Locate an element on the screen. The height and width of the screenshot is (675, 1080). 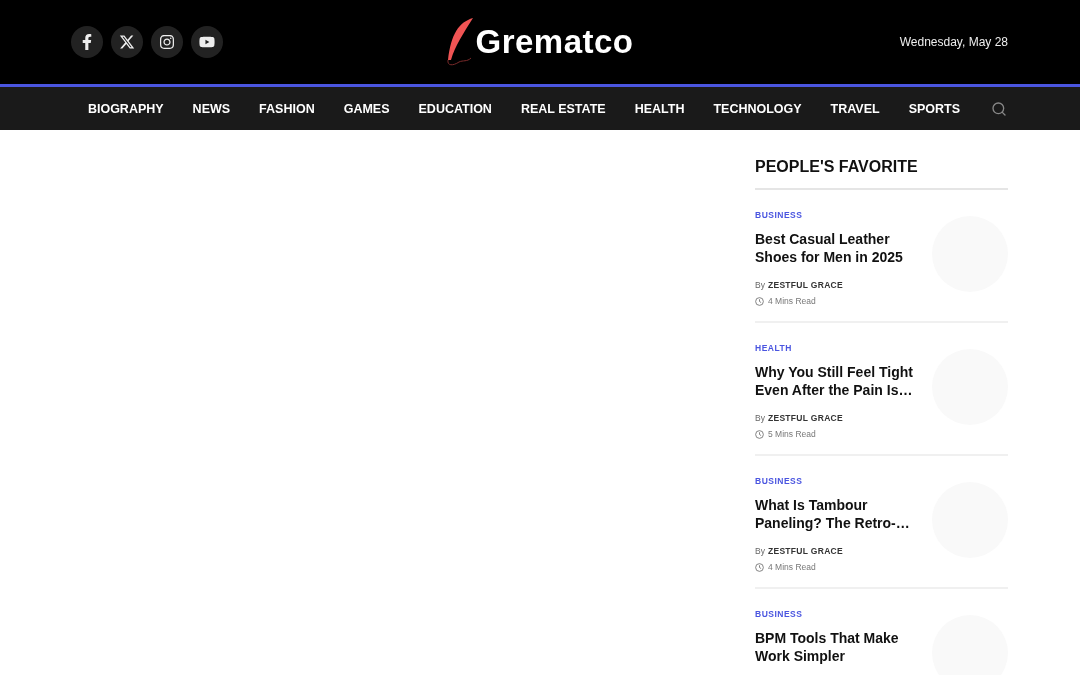
youtube-icon is located at coordinates (207, 42).